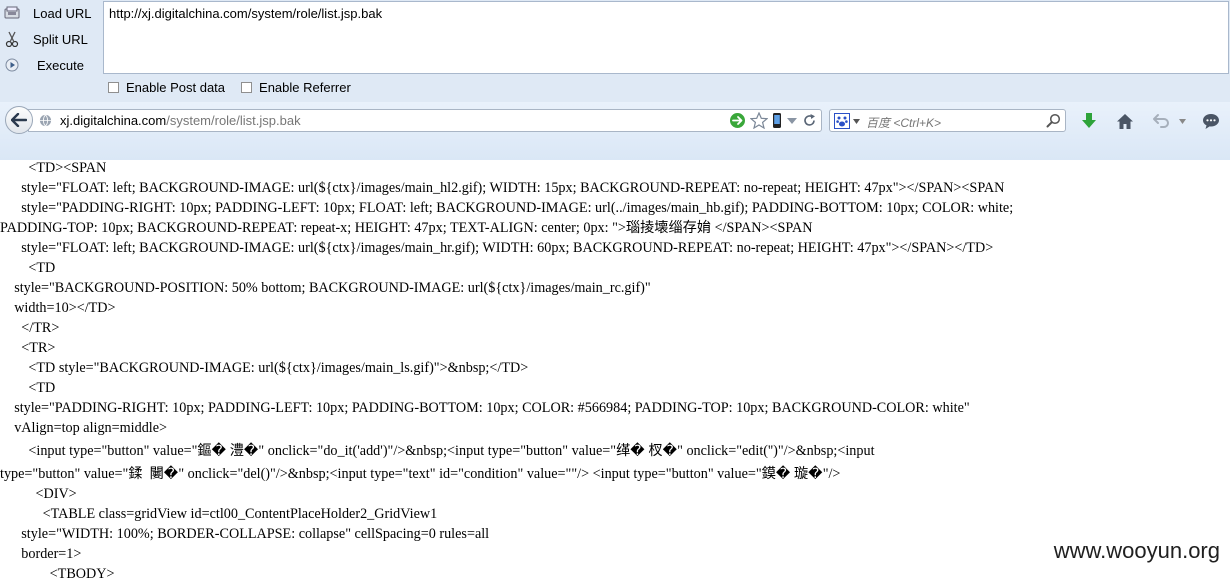  I want to click on load-url-label: Load URL, so click(62, 13).